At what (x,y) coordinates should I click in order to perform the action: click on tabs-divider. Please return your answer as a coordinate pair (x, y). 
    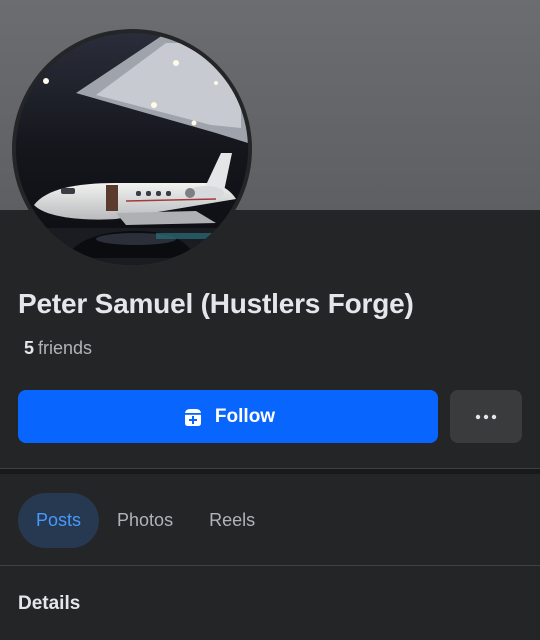
    Looking at the image, I should click on (270, 565).